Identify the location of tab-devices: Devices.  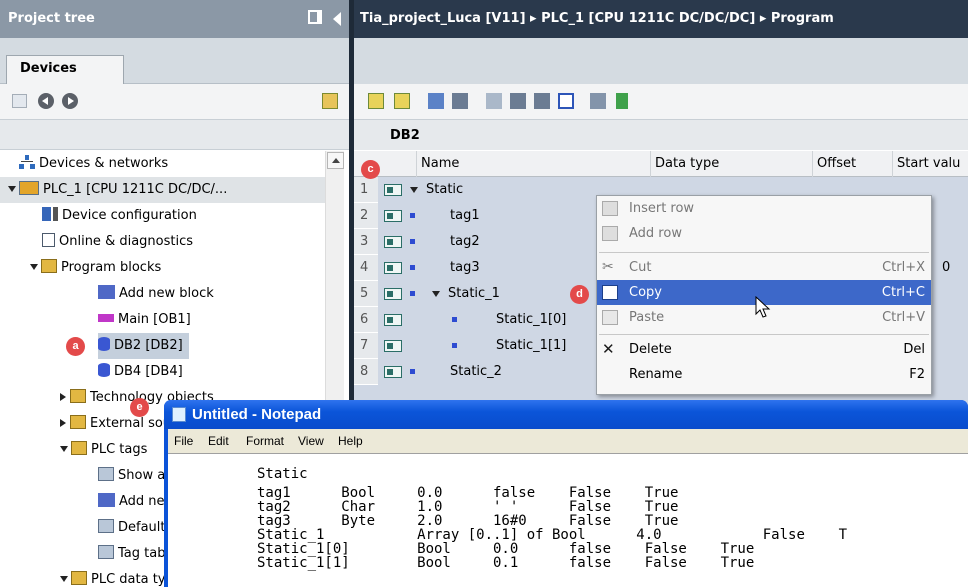
(65, 70).